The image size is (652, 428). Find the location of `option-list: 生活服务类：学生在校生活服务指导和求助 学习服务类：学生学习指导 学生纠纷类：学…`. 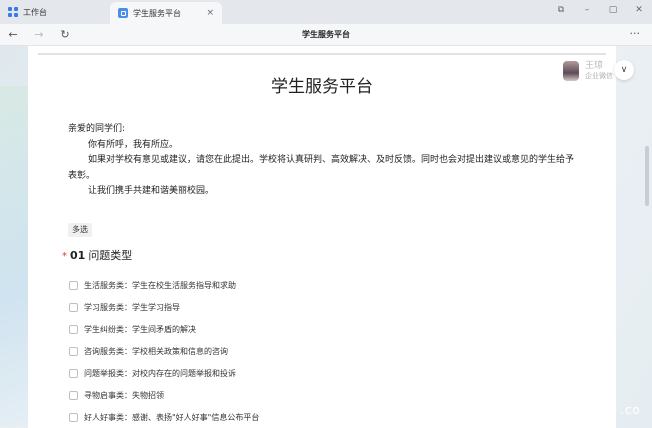

option-list: 生活服务类：学生在校生活服务指导和求助 学习服务类：学生学习指导 学生纠纷类：学… is located at coordinates (164, 351).